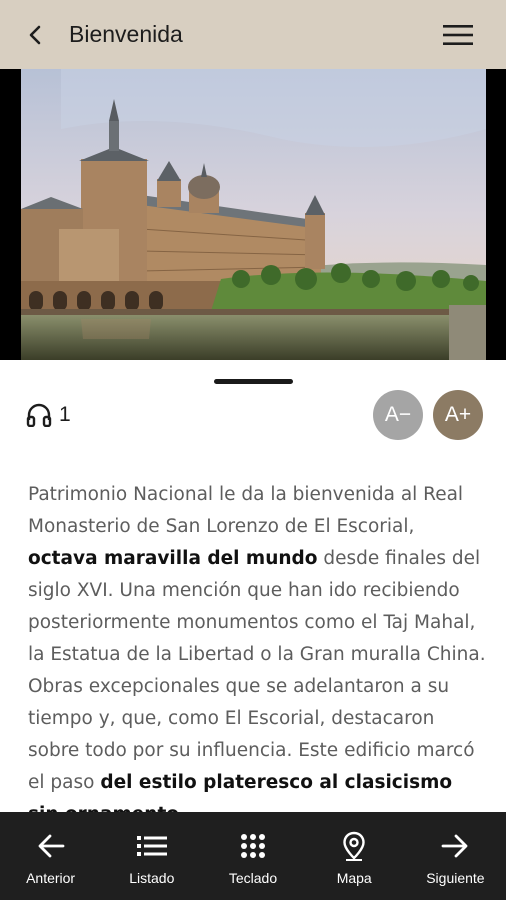 The image size is (506, 900). Describe the element at coordinates (398, 415) in the screenshot. I see `decrease-font-button: A−` at that location.